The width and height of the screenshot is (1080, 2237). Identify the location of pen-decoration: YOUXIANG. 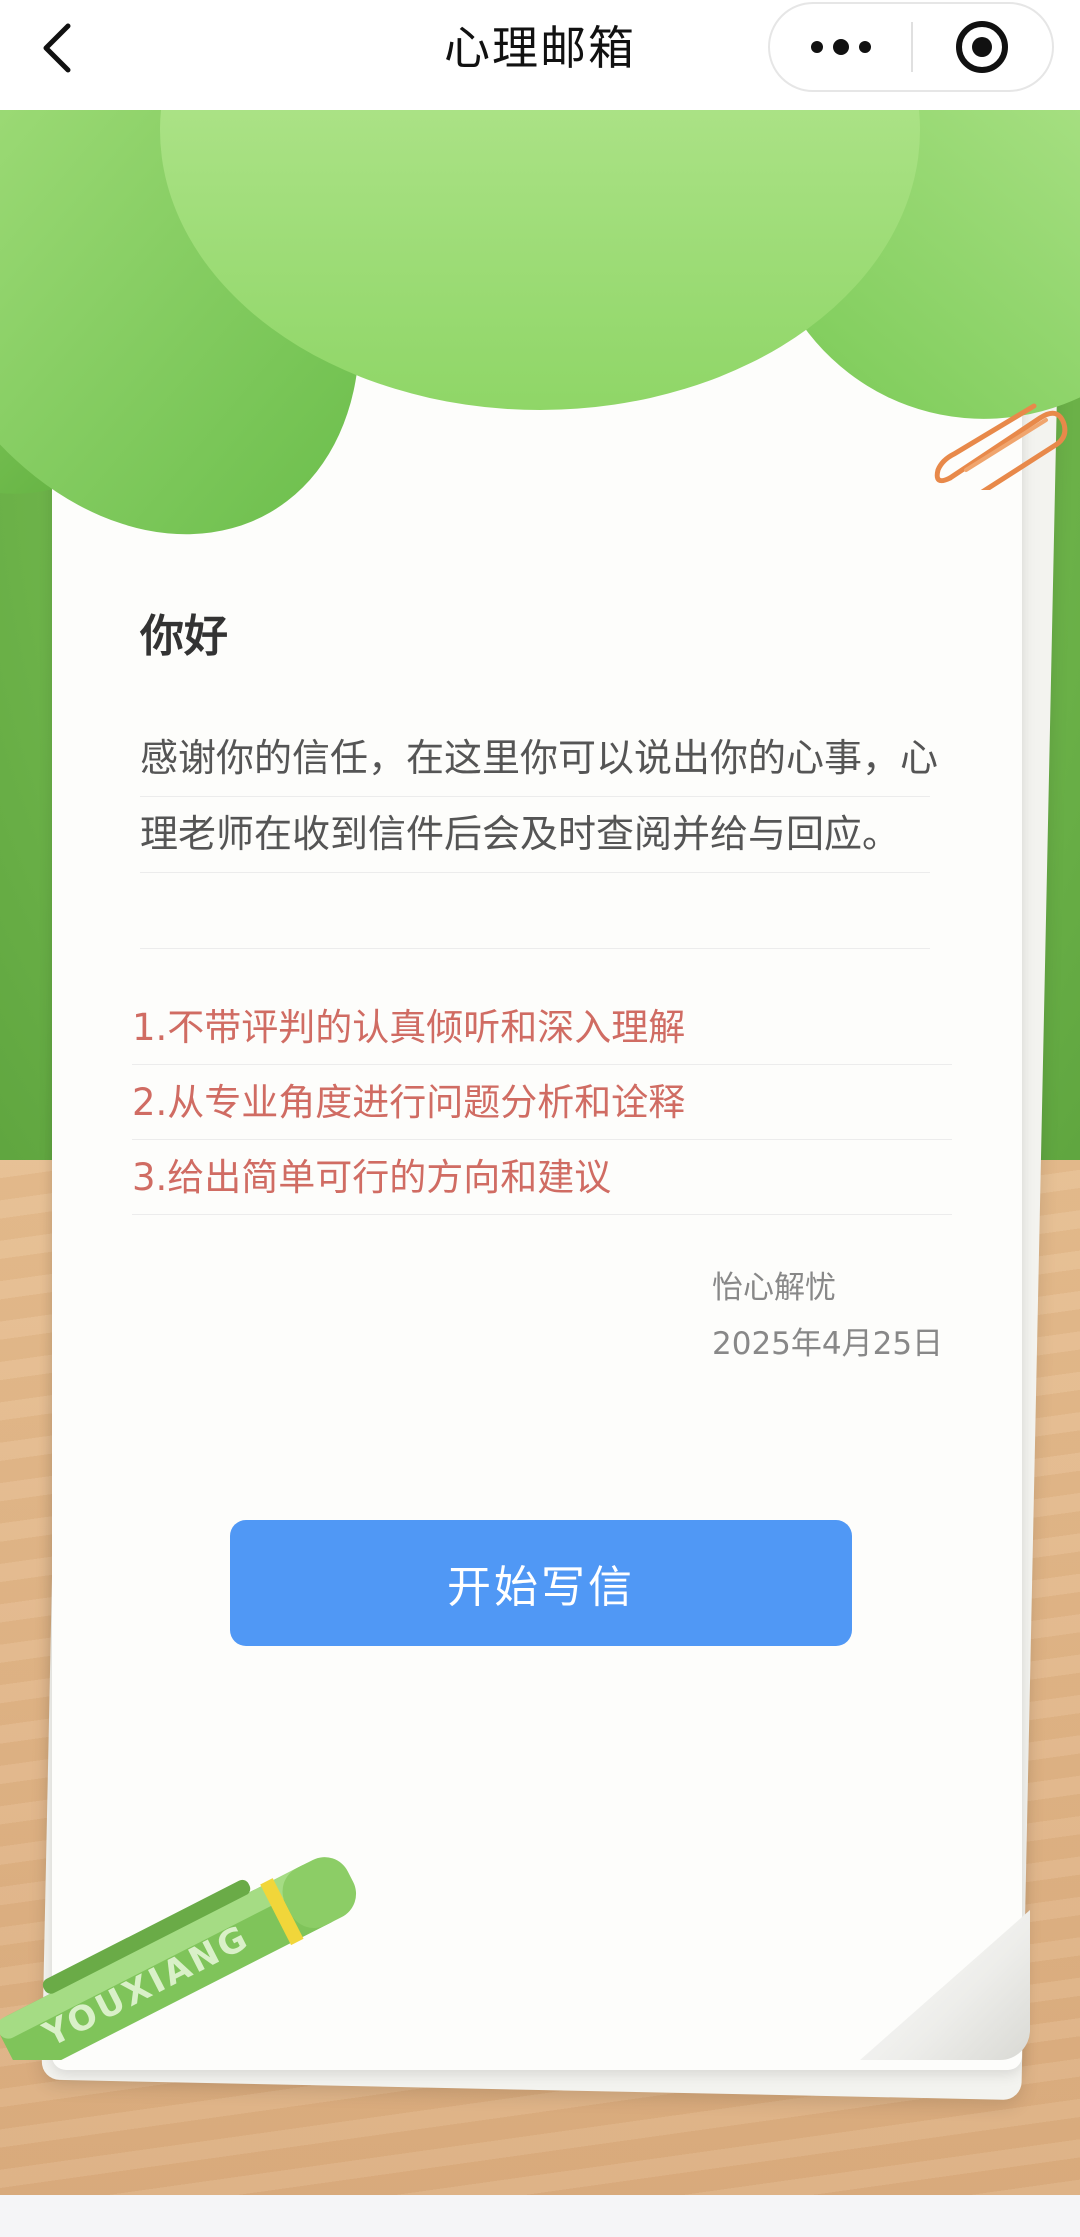
(178, 1958).